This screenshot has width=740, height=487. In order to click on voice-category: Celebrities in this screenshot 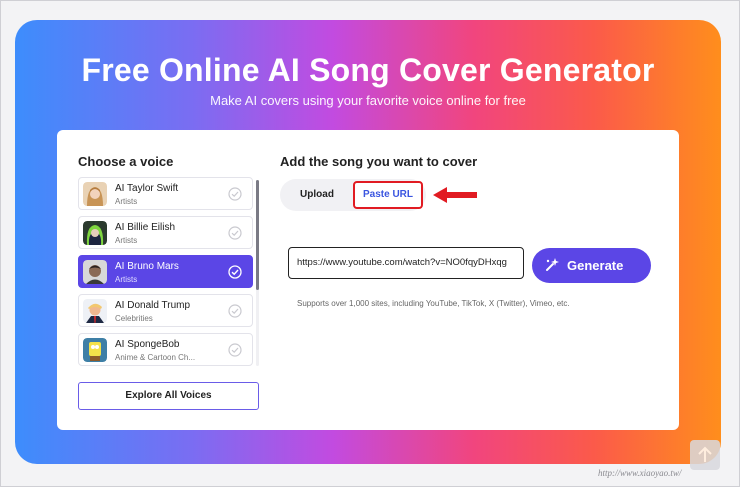, I will do `click(134, 318)`.